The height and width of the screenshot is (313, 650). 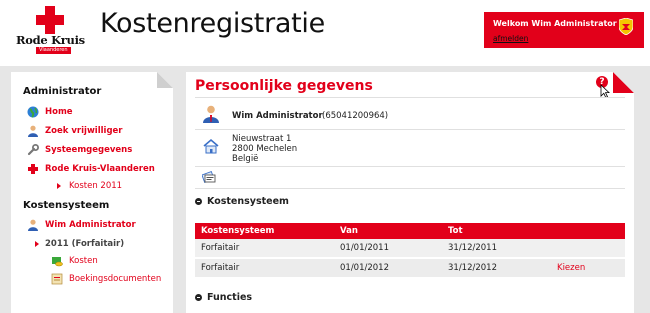 I want to click on sidebar-item-boekingsdocumenten: Boekingsdocumenten, so click(x=106, y=279).